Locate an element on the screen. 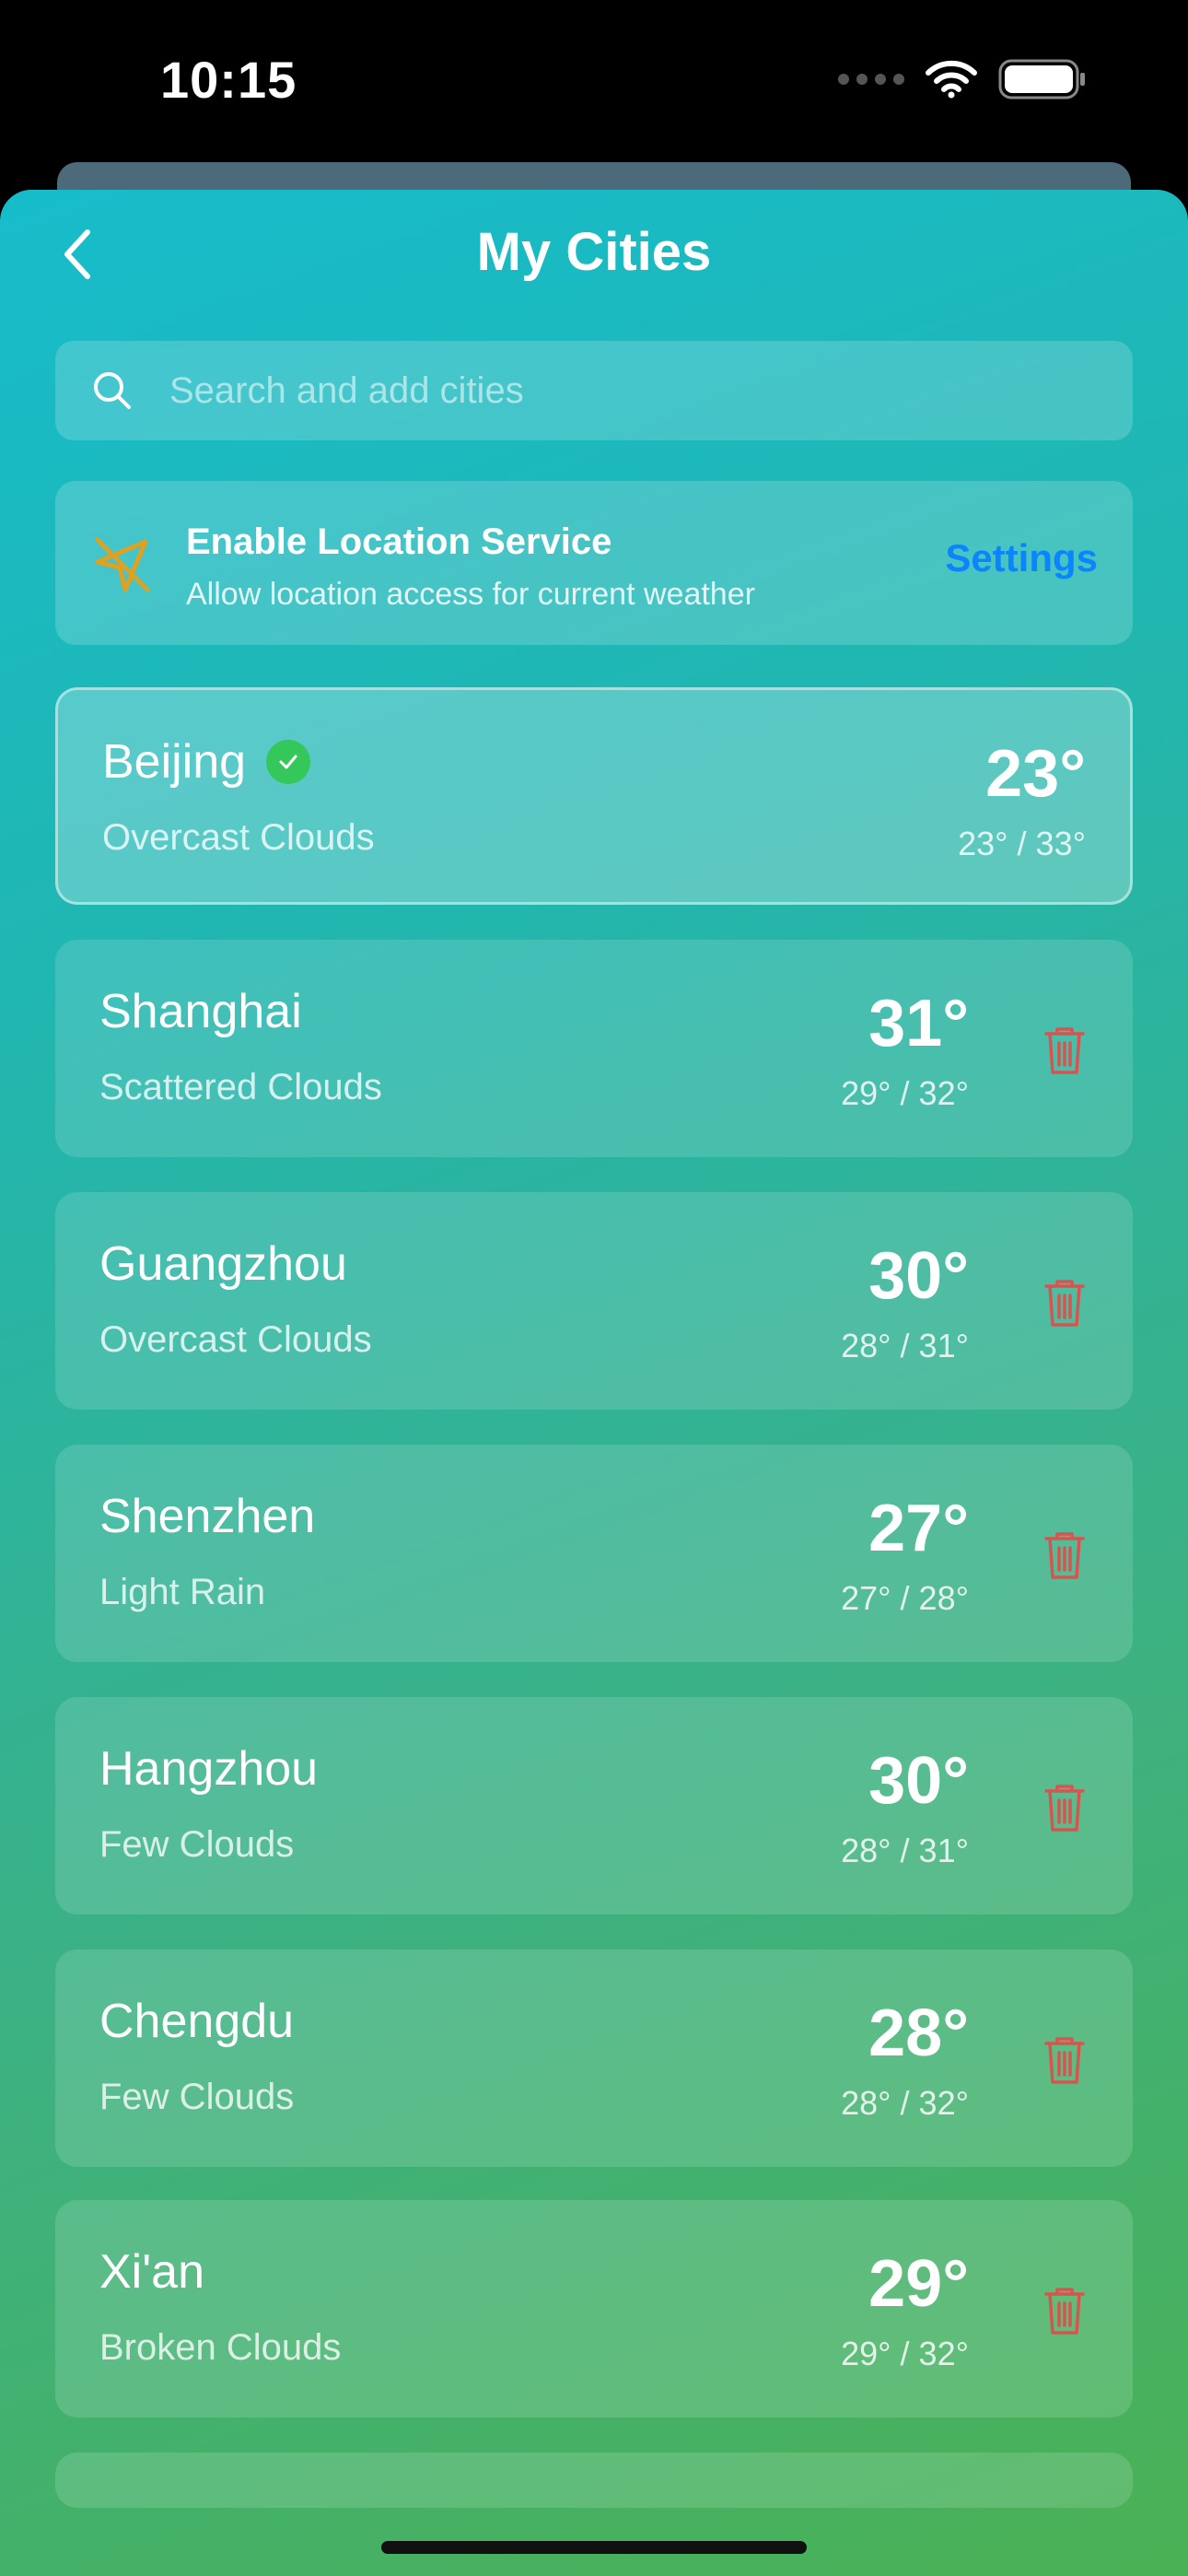  city-card-beijing: Beijing Overcast Clouds 23° 23° / 33° is located at coordinates (594, 796).